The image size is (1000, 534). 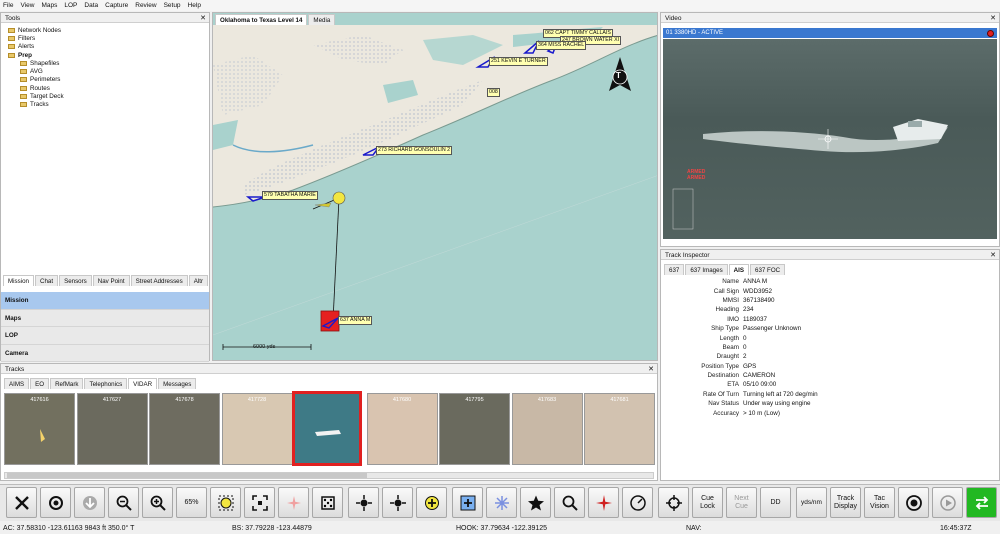 What do you see at coordinates (956, 528) in the screenshot?
I see `status-time: 16:45:37Z` at bounding box center [956, 528].